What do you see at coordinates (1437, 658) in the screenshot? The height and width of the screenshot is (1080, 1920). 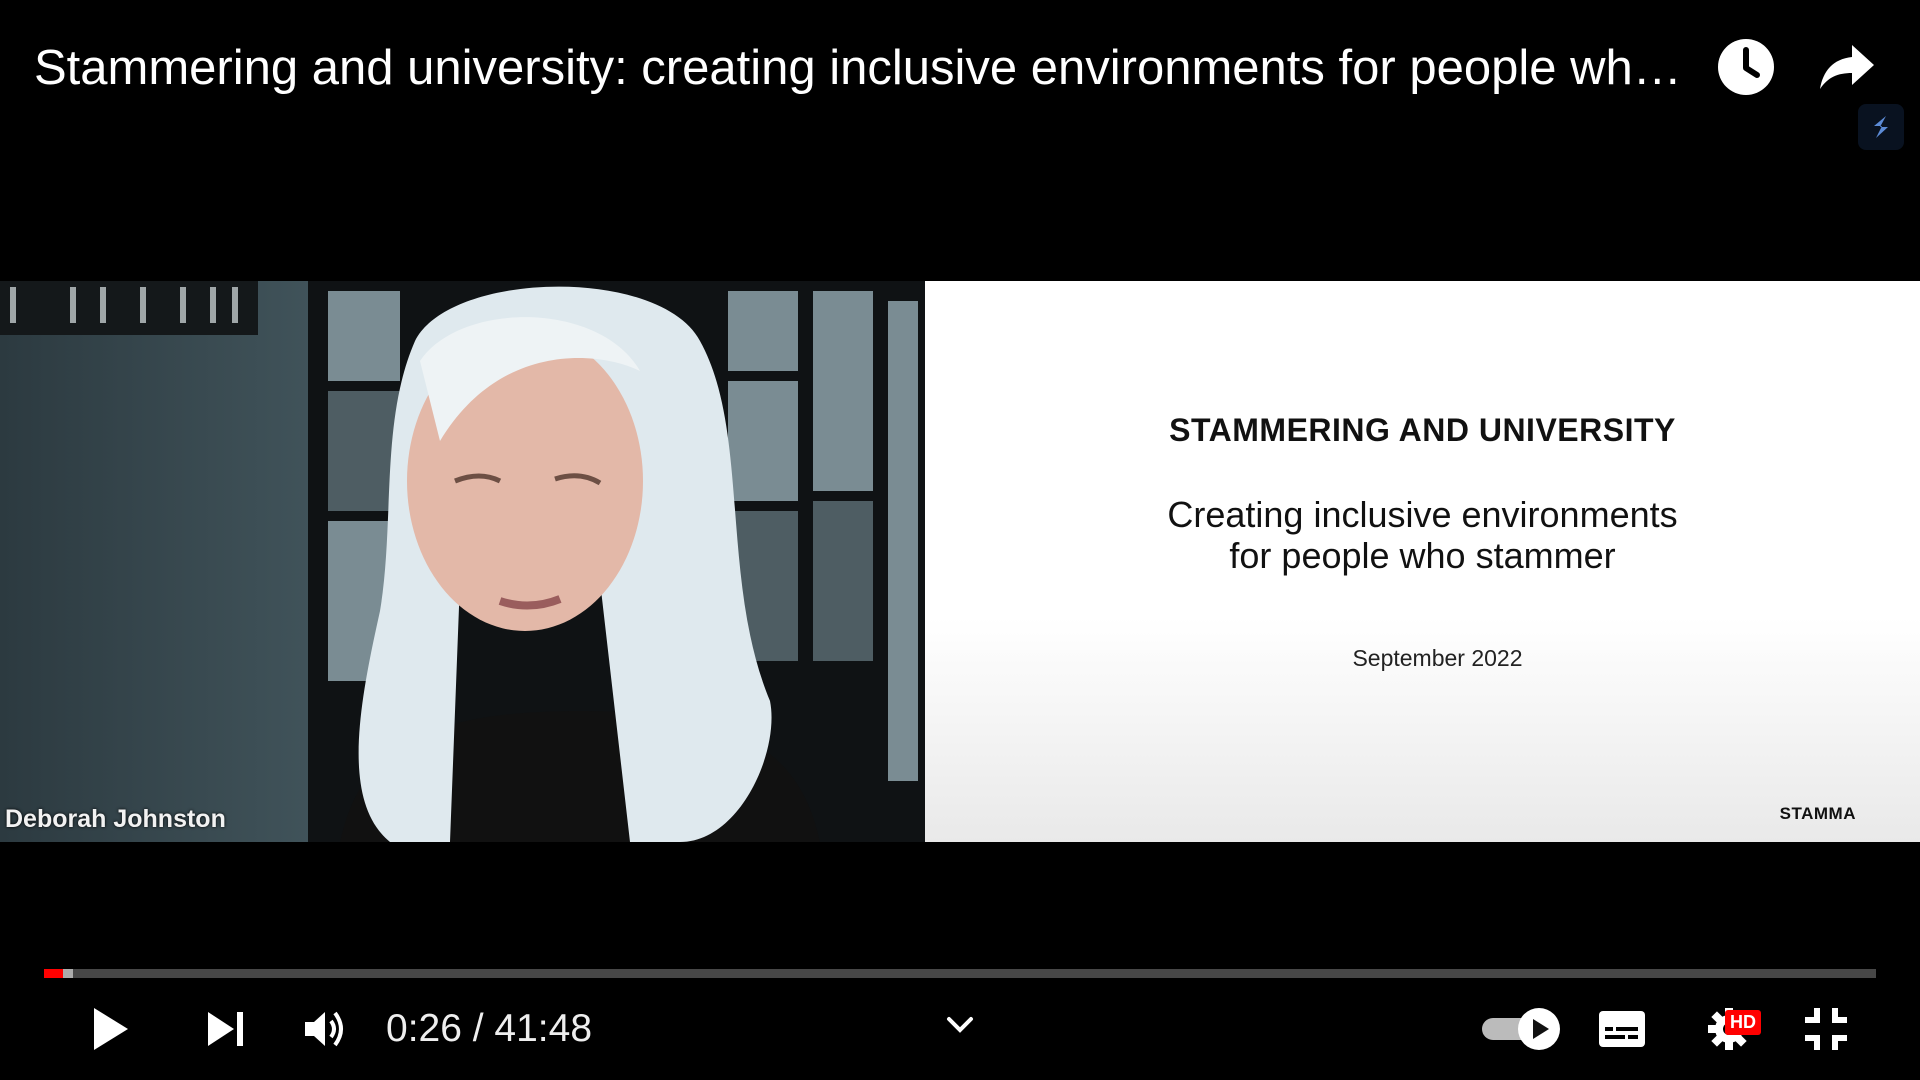 I see `slide-date: September 2022` at bounding box center [1437, 658].